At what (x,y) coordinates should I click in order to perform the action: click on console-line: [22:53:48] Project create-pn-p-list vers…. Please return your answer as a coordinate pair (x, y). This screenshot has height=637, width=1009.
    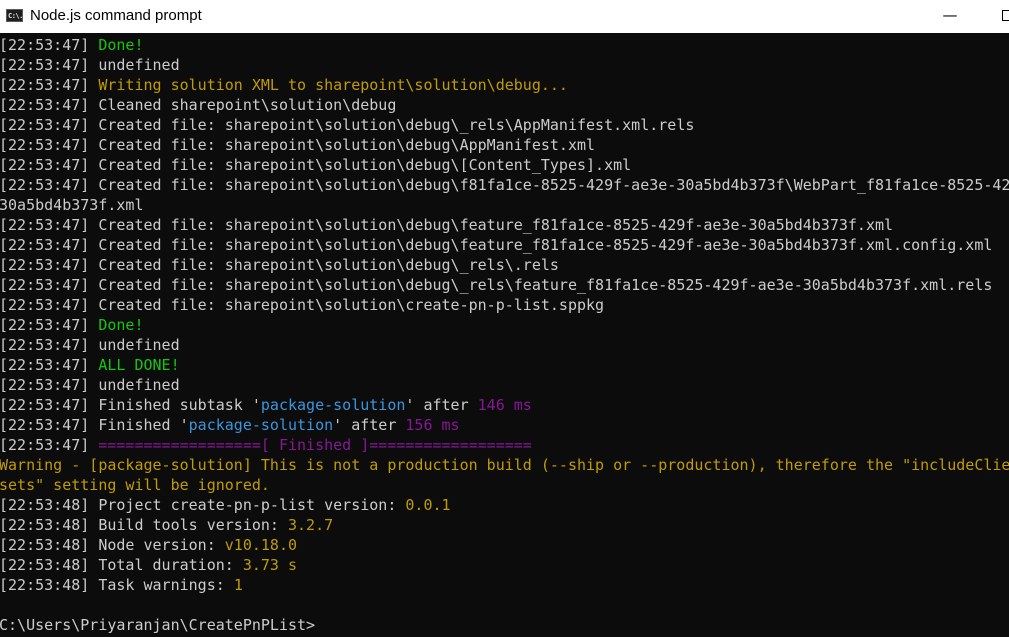
    Looking at the image, I should click on (225, 505).